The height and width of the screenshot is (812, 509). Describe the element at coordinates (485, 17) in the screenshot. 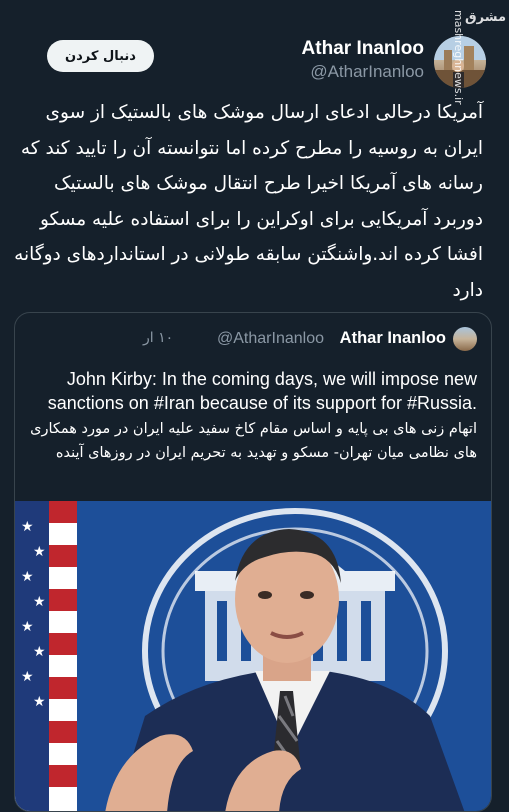

I see `watermark-logo: مشرق` at that location.